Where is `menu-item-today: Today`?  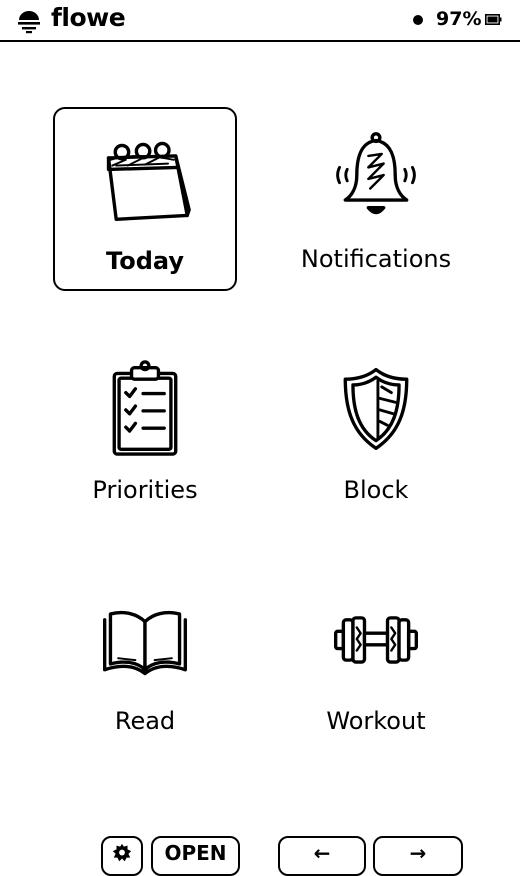 menu-item-today: Today is located at coordinates (145, 199).